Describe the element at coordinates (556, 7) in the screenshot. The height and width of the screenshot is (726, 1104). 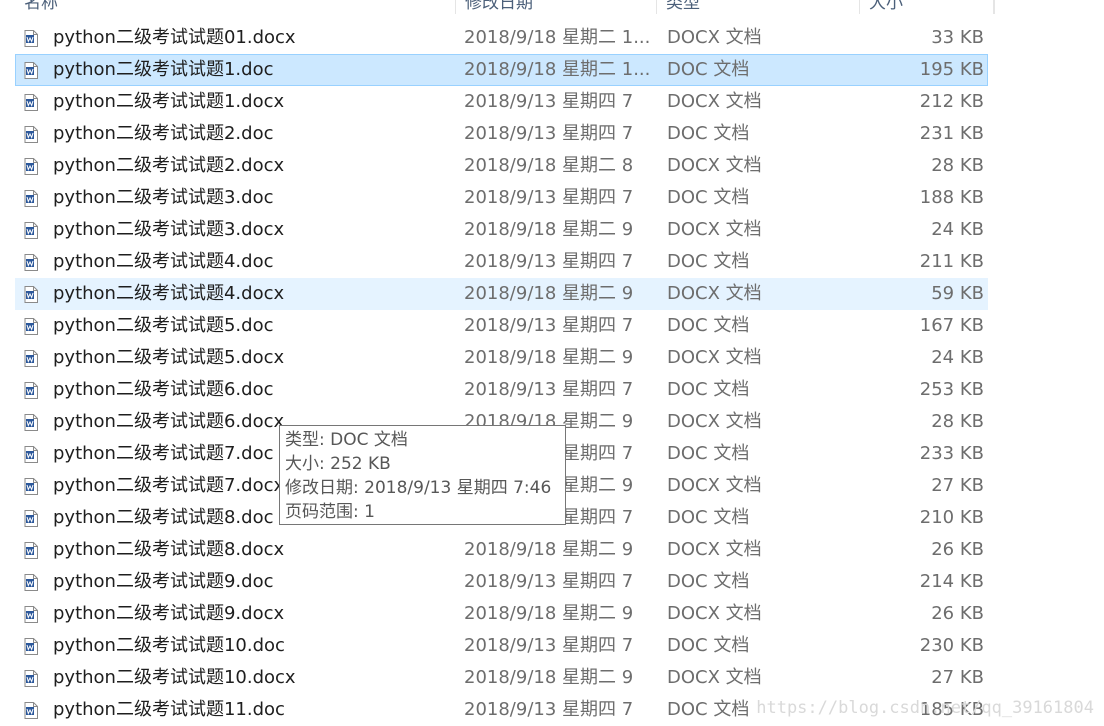
I see `column-header-date: 修改日期` at that location.